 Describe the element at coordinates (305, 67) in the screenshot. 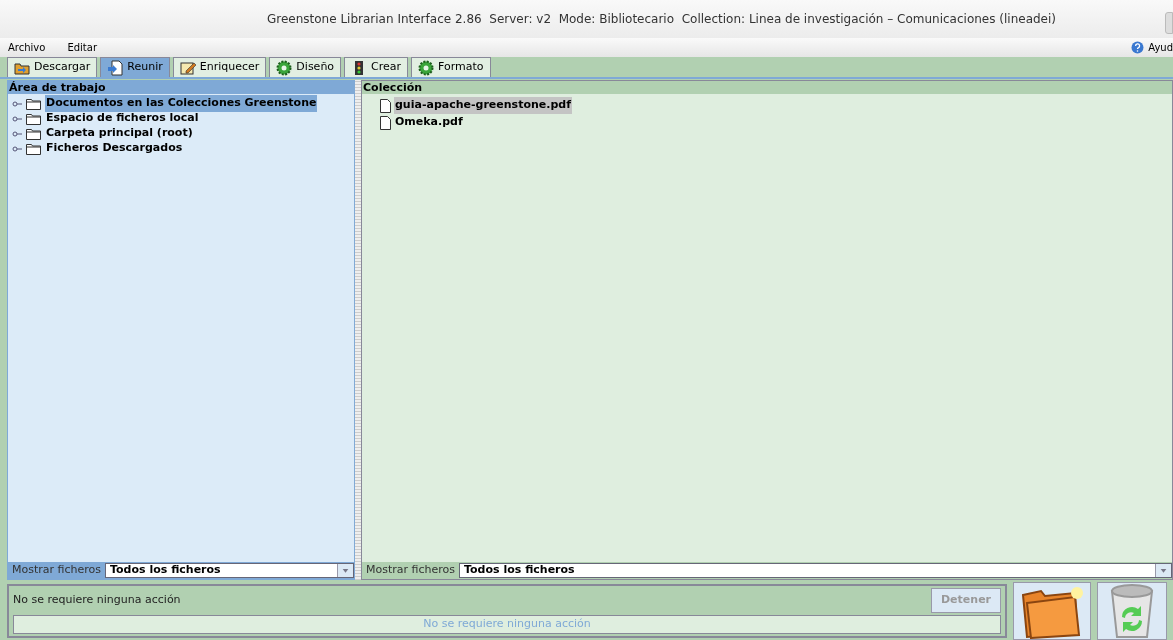

I see `tab: Diseño` at that location.